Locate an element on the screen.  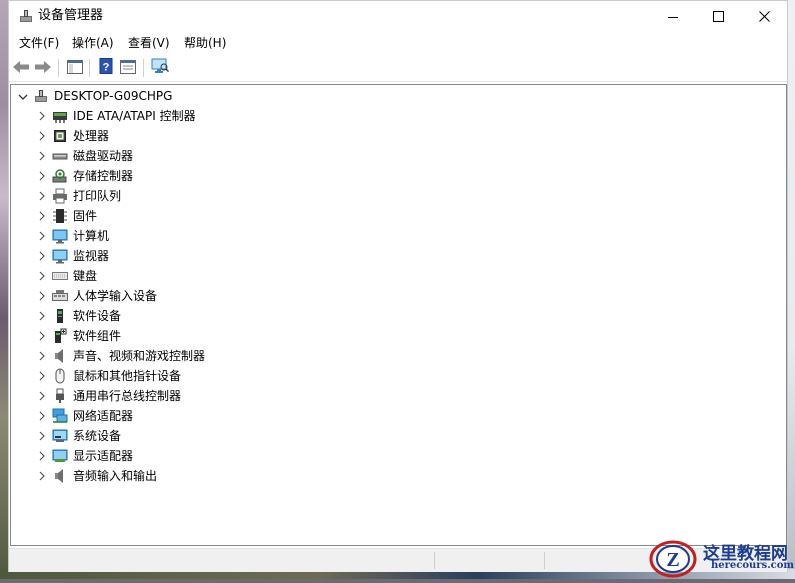
tree-item: 计算机 is located at coordinates (398, 236).